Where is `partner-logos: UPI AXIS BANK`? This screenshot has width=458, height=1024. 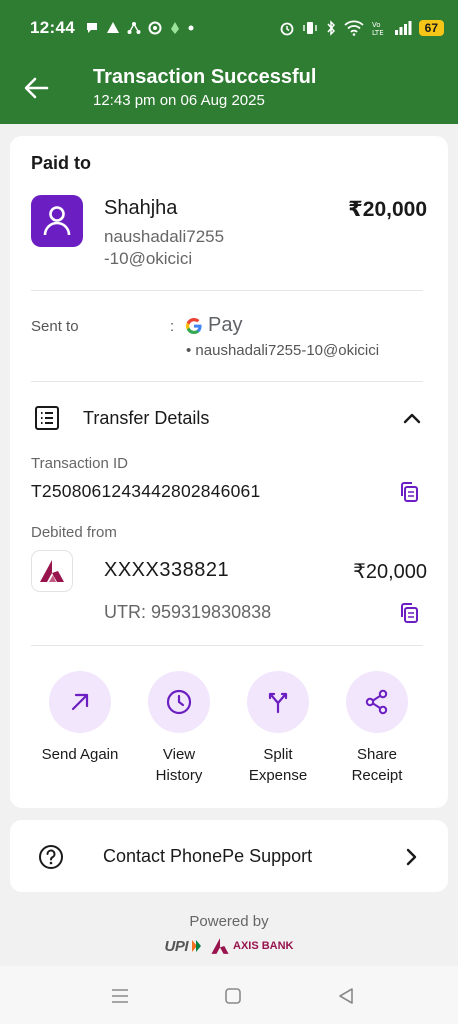
partner-logos: UPI AXIS BANK is located at coordinates (229, 946).